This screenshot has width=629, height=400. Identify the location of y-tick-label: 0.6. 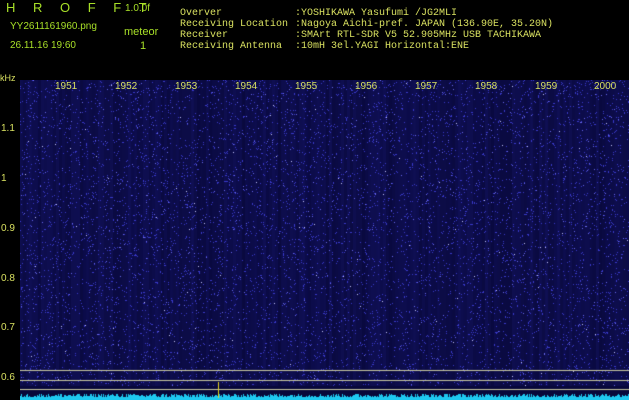
(8, 377).